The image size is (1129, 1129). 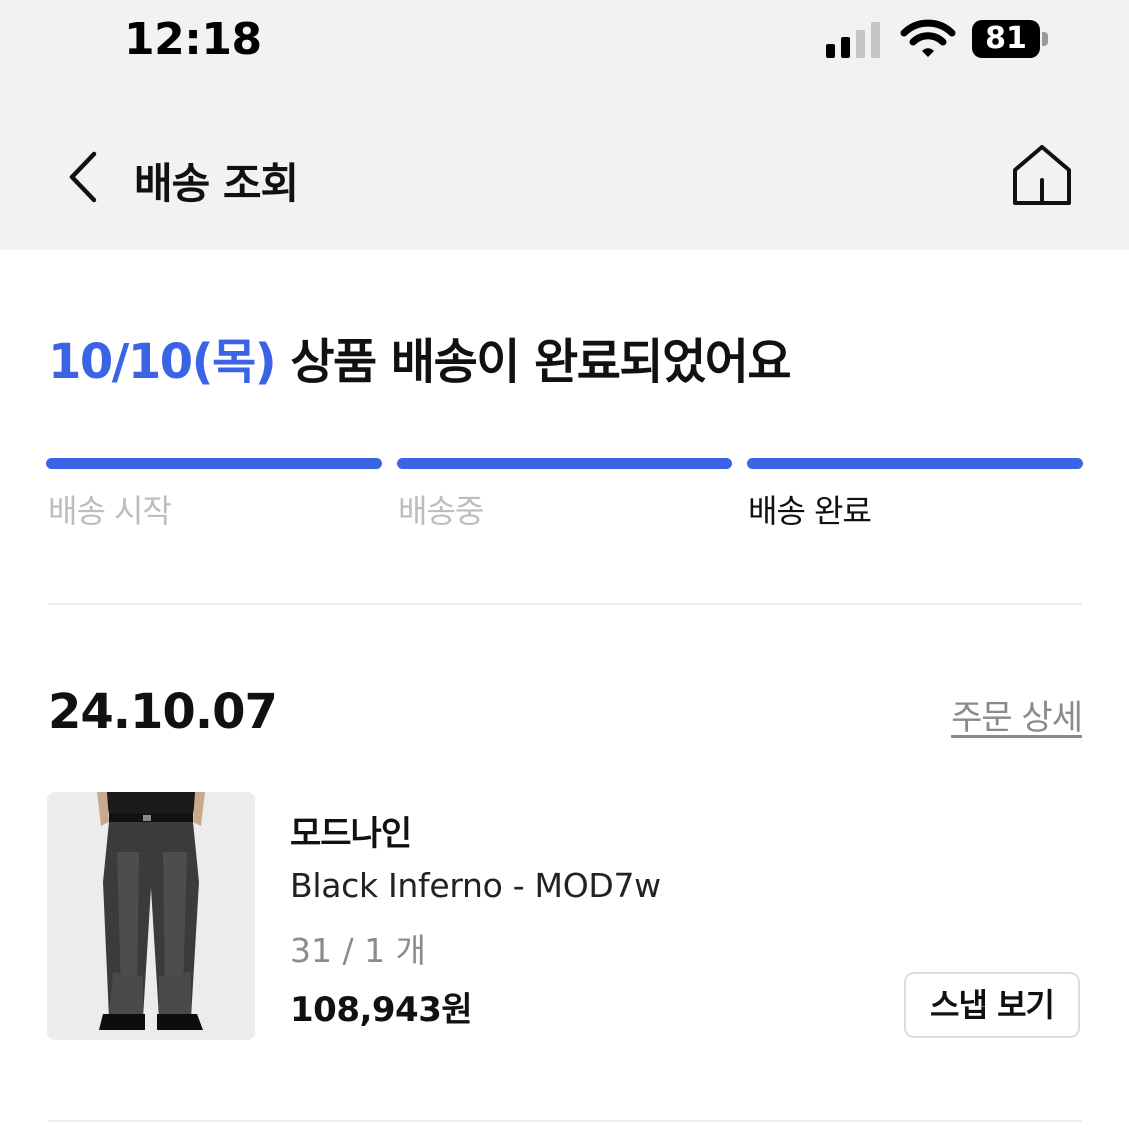 What do you see at coordinates (810, 511) in the screenshot?
I see `step-label-delivered: 배송 완료` at bounding box center [810, 511].